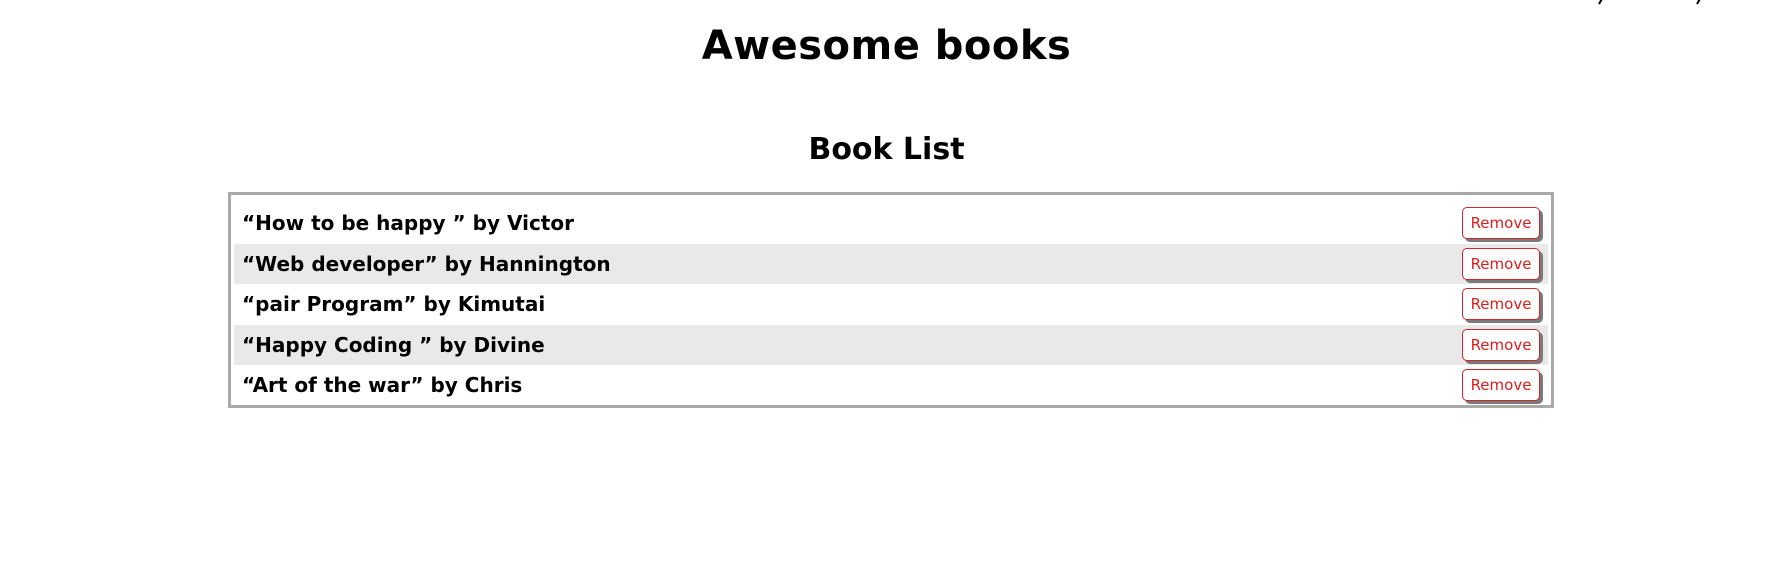  I want to click on book-row: “How to be happy ” by Victor Remove, so click(891, 223).